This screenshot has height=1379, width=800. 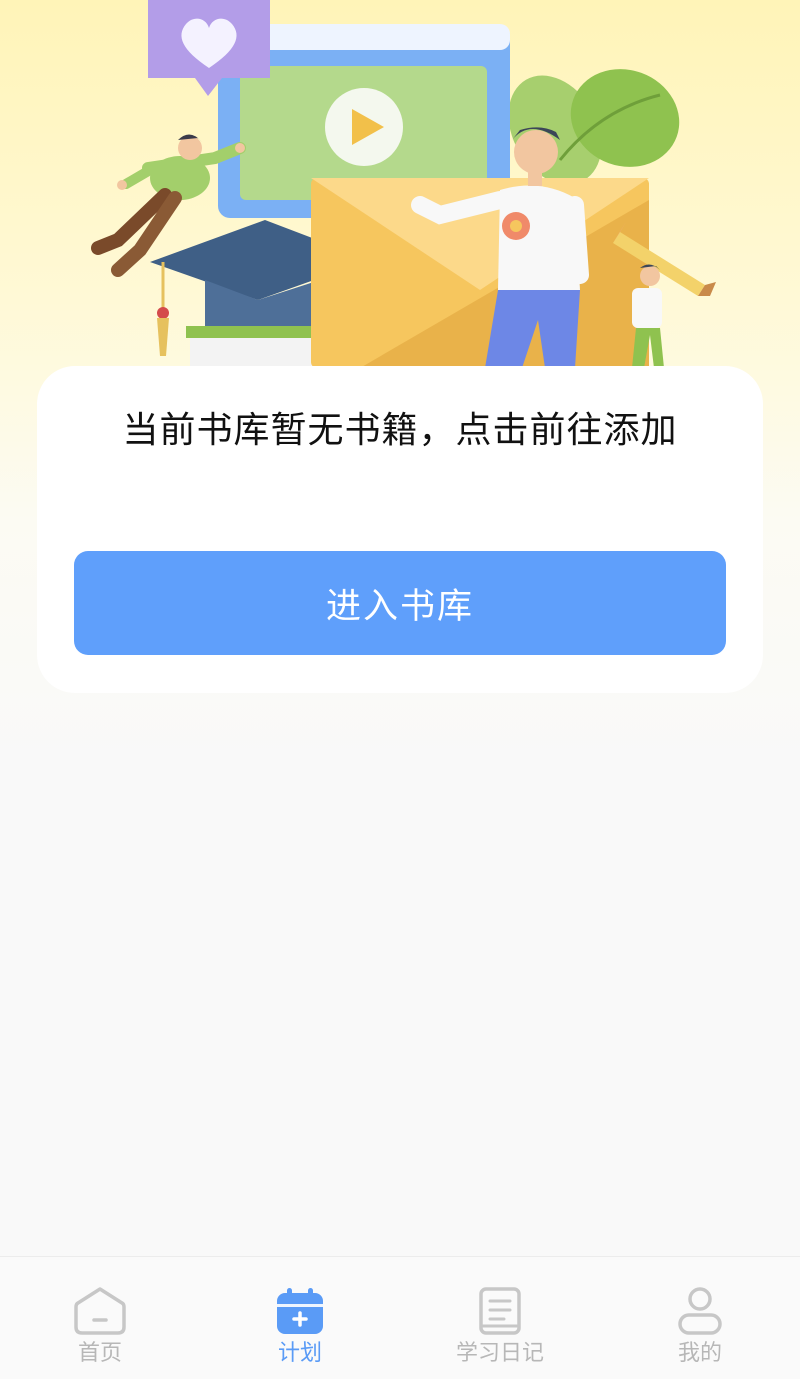 What do you see at coordinates (700, 1311) in the screenshot?
I see `user-icon` at bounding box center [700, 1311].